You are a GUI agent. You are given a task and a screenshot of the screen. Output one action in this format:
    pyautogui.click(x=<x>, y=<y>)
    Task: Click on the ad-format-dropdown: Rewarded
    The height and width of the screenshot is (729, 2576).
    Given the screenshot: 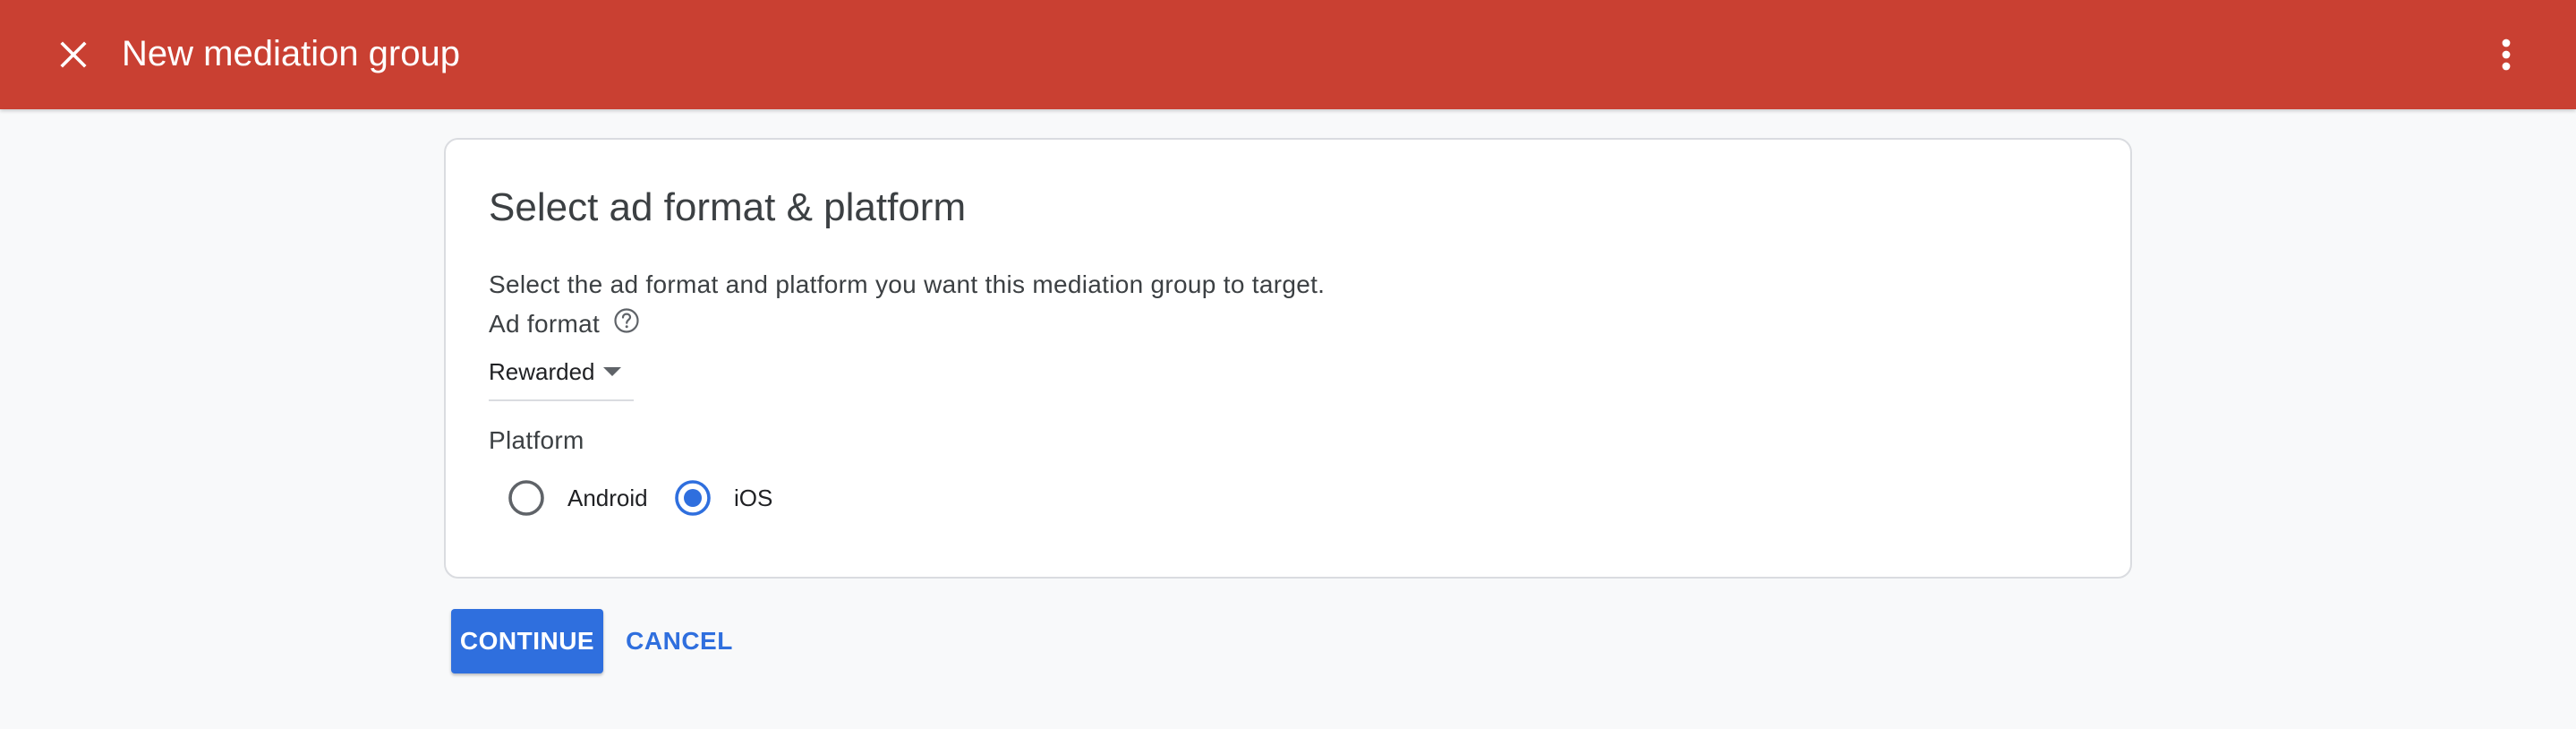 What is the action you would take?
    pyautogui.click(x=561, y=374)
    